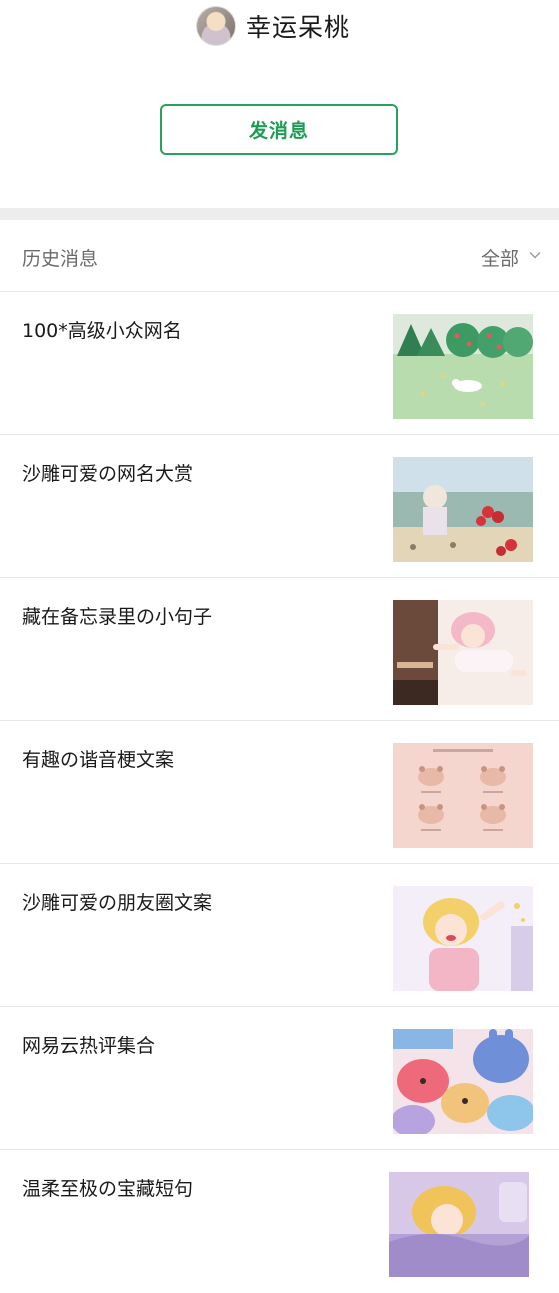 Image resolution: width=559 pixels, height=1293 pixels. What do you see at coordinates (216, 26) in the screenshot?
I see `avatar` at bounding box center [216, 26].